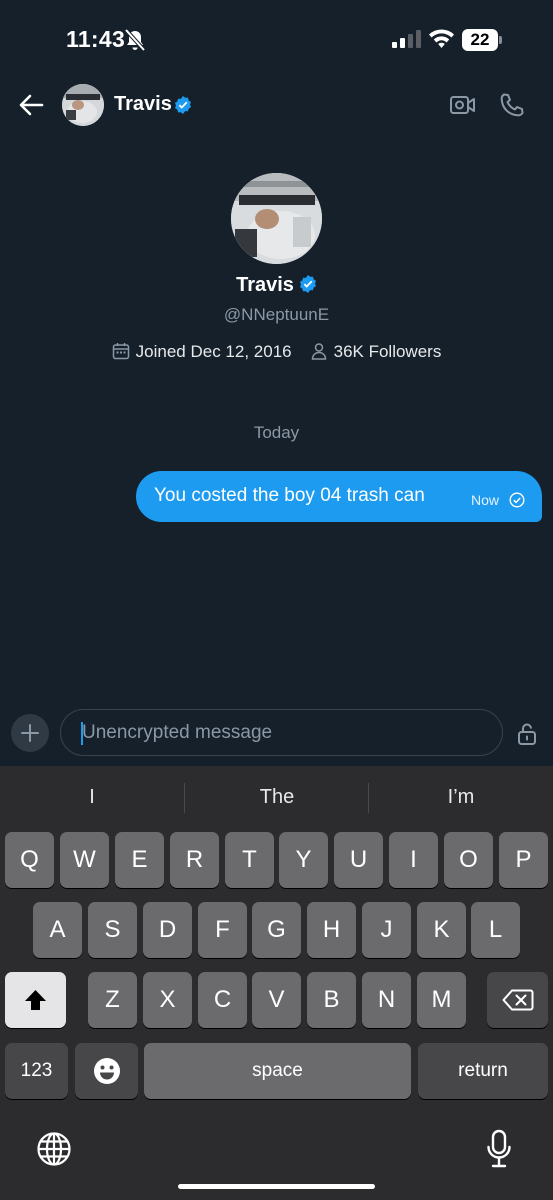  Describe the element at coordinates (139, 860) in the screenshot. I see `key-e: E` at that location.